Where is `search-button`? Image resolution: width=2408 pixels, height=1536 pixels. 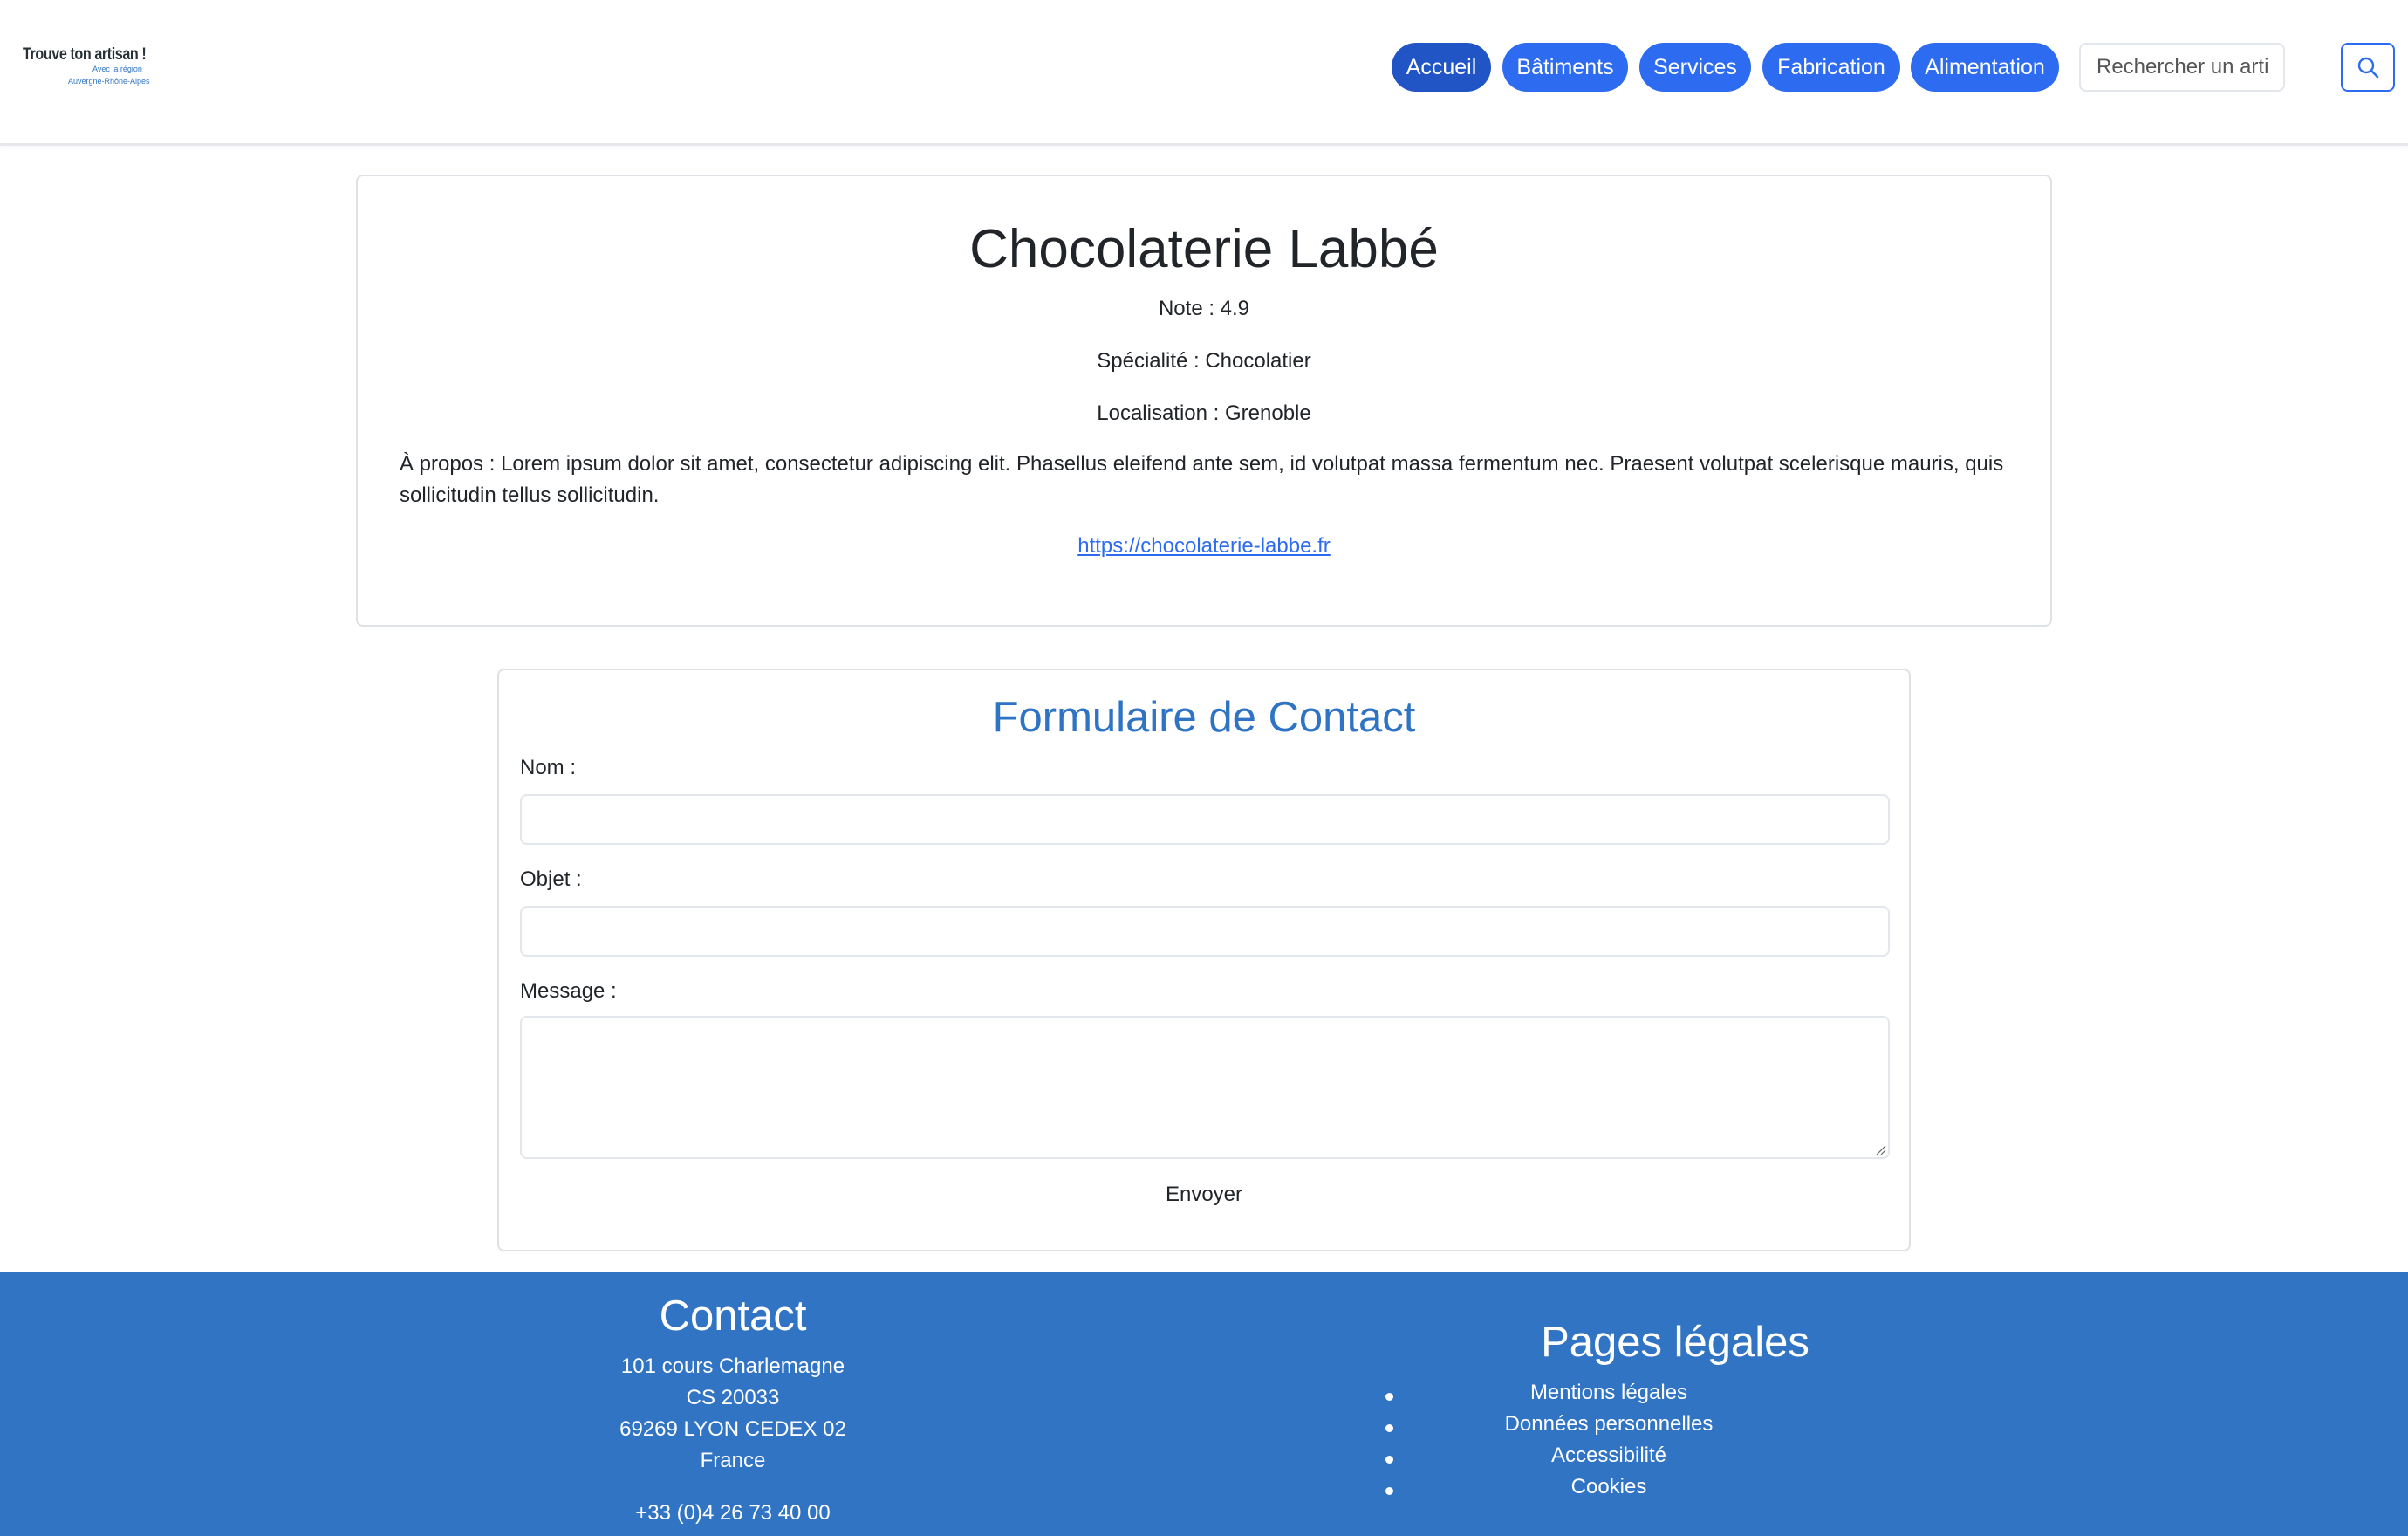 search-button is located at coordinates (2368, 67).